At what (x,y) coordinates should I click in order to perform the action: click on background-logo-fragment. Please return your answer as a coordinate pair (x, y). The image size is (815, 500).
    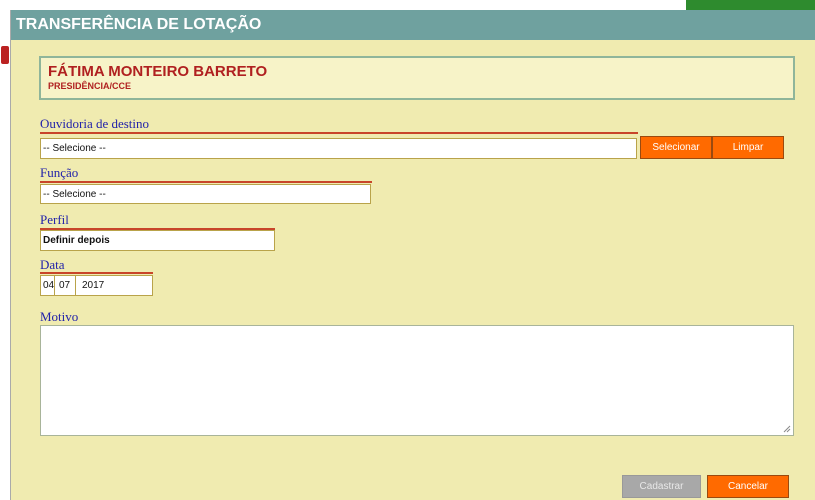
    Looking at the image, I should click on (5, 55).